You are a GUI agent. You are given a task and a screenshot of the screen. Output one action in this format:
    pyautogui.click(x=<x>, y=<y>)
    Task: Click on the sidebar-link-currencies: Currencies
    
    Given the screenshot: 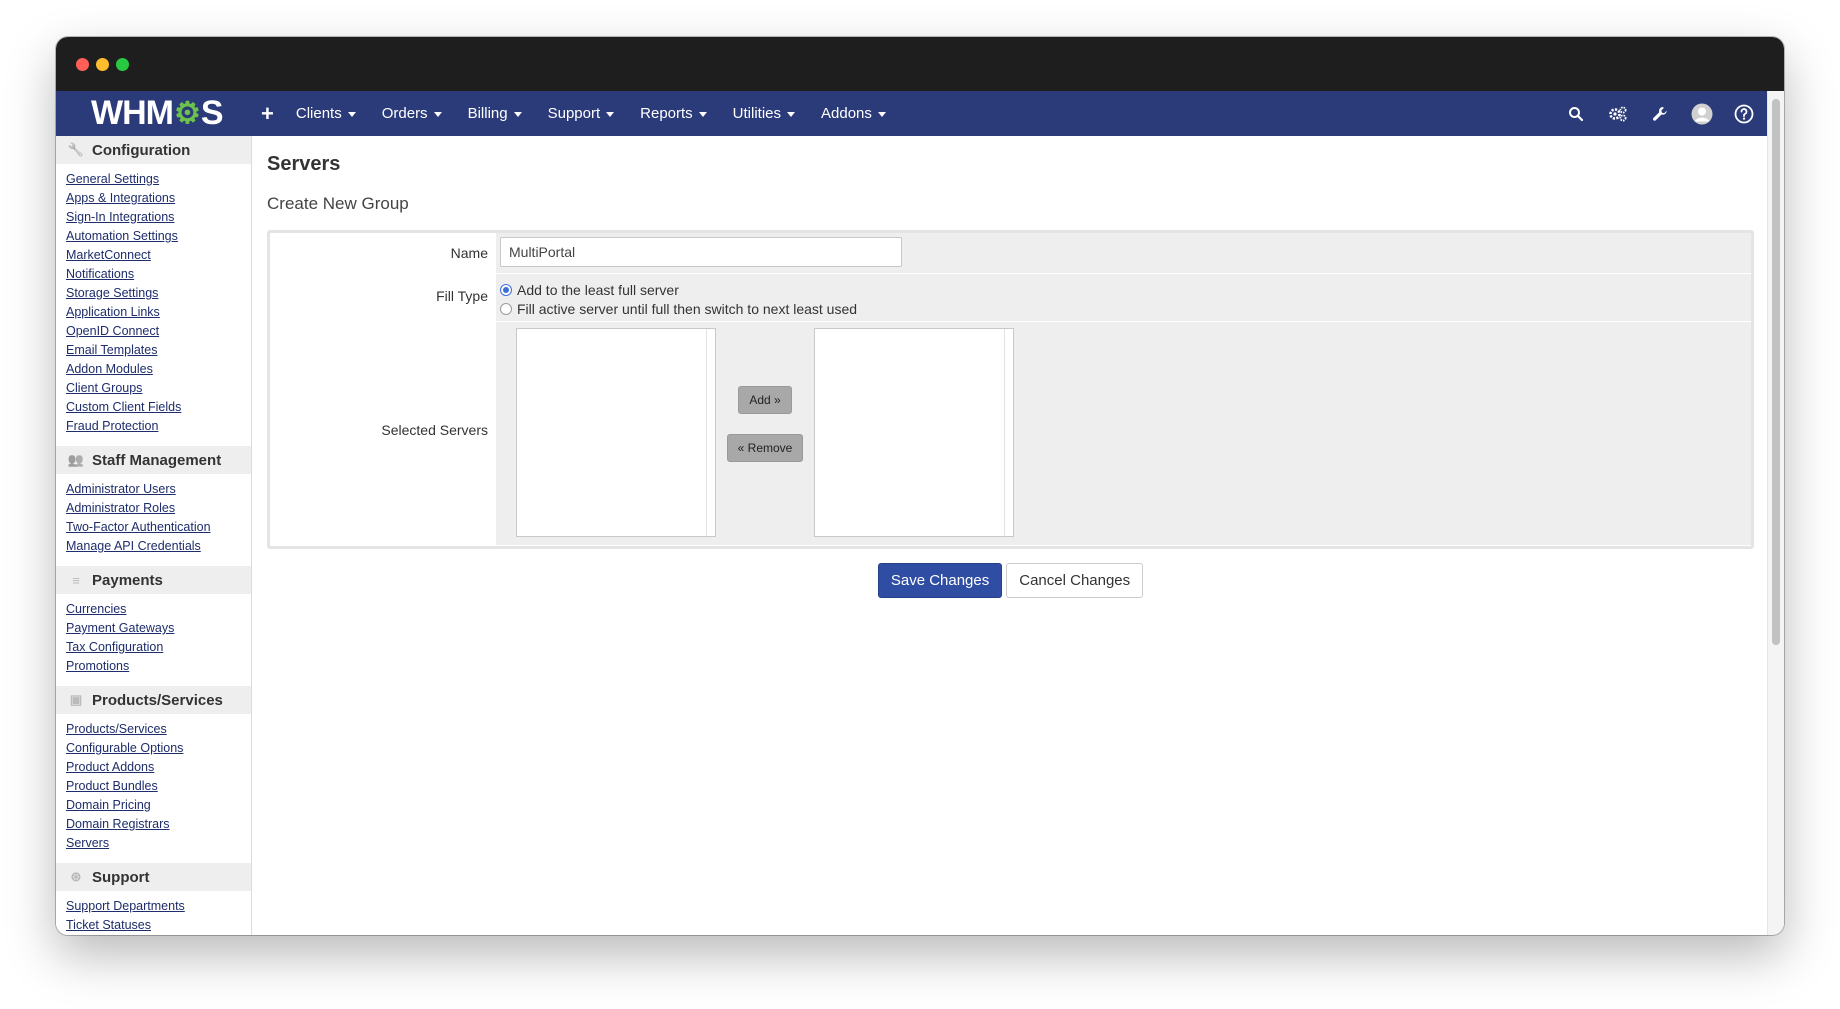 What is the action you would take?
    pyautogui.click(x=153, y=609)
    